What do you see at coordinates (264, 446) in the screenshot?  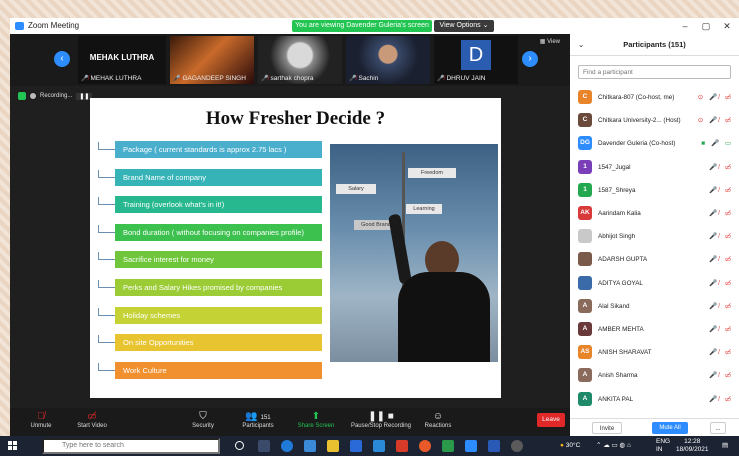 I see `task-view-icon` at bounding box center [264, 446].